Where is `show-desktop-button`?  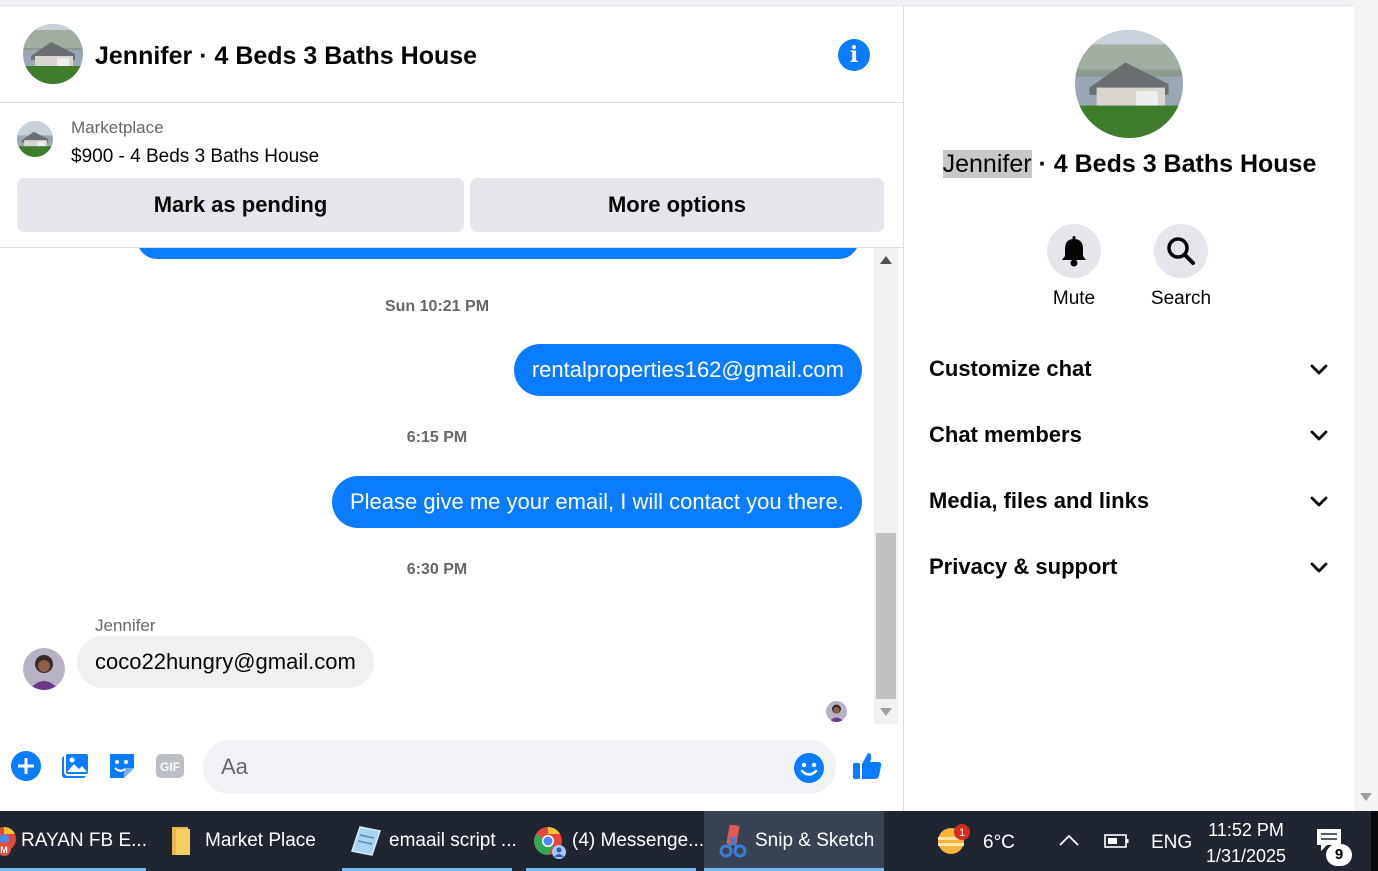
show-desktop-button is located at coordinates (1374, 841).